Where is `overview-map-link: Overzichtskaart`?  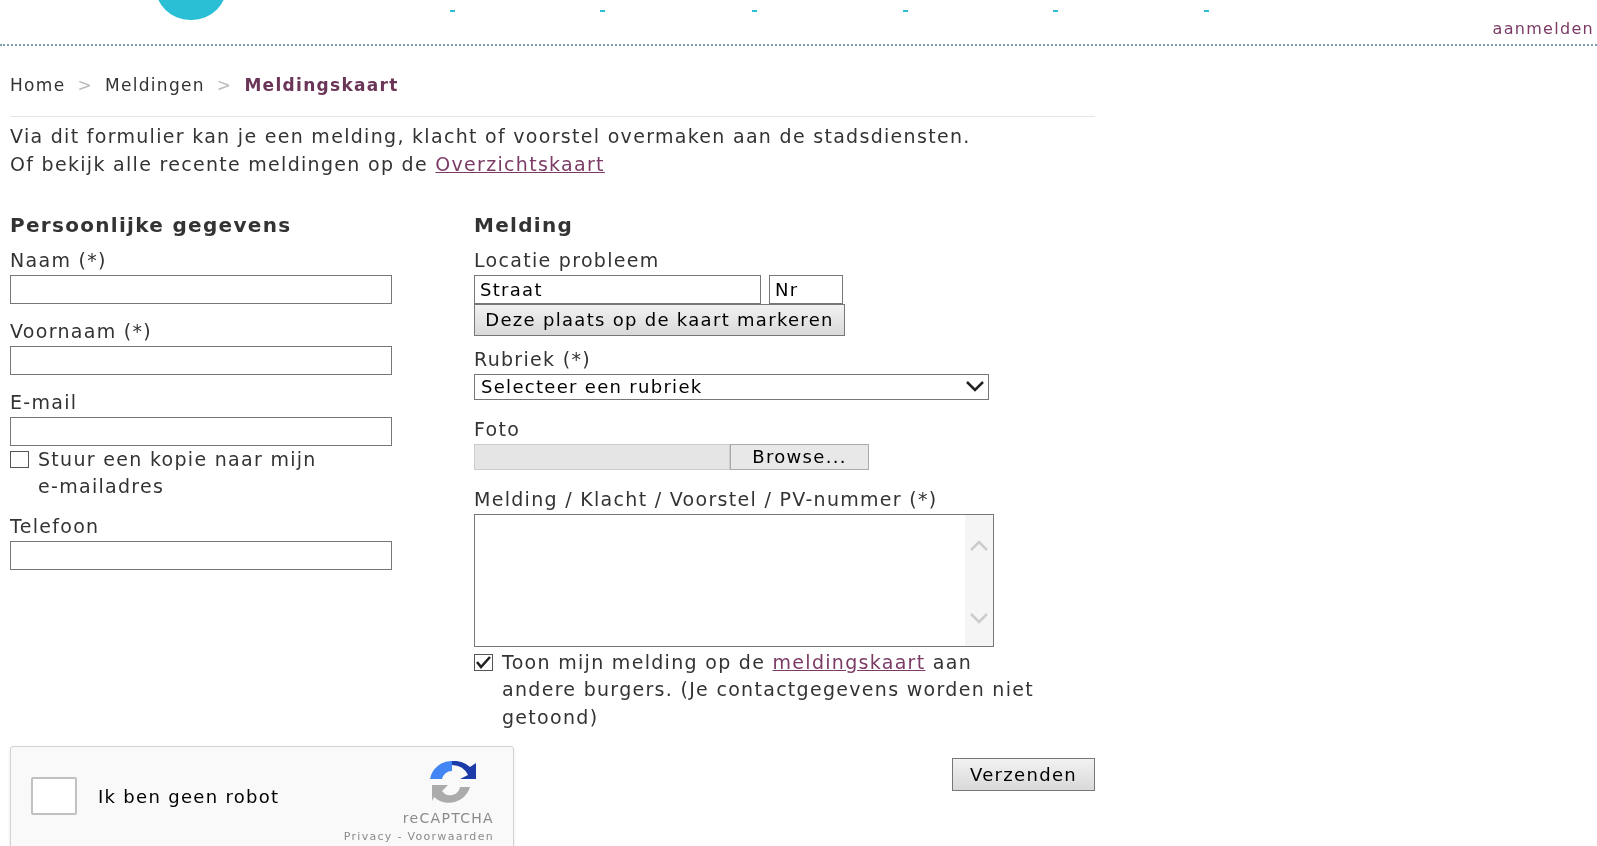
overview-map-link: Overzichtskaart is located at coordinates (520, 163).